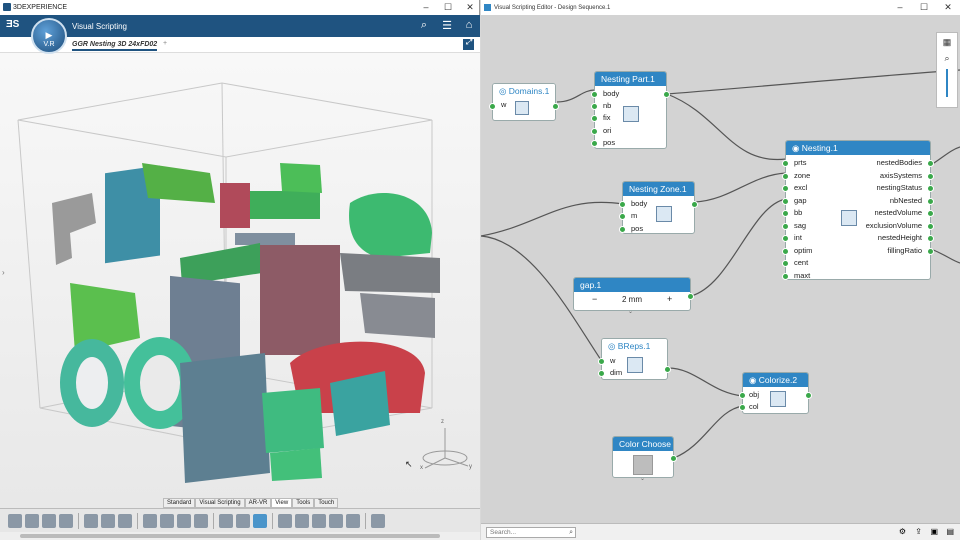  Describe the element at coordinates (285, 520) in the screenshot. I see `render-icon` at that location.